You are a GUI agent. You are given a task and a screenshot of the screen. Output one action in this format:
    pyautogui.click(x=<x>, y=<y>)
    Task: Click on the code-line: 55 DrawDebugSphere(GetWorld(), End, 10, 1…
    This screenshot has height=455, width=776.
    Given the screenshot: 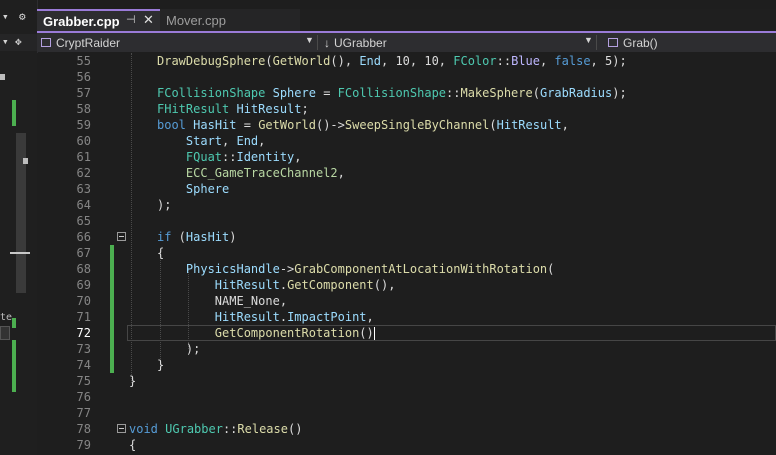 What is the action you would take?
    pyautogui.click(x=406, y=61)
    